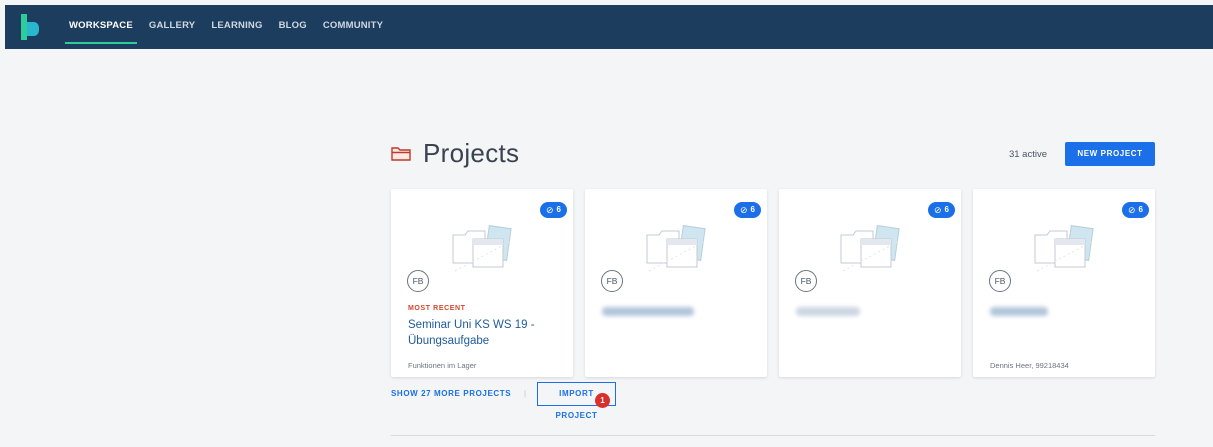 This screenshot has width=1213, height=447. I want to click on show-more-projects-link: SHOW 27 MORE PROJECTS, so click(451, 393).